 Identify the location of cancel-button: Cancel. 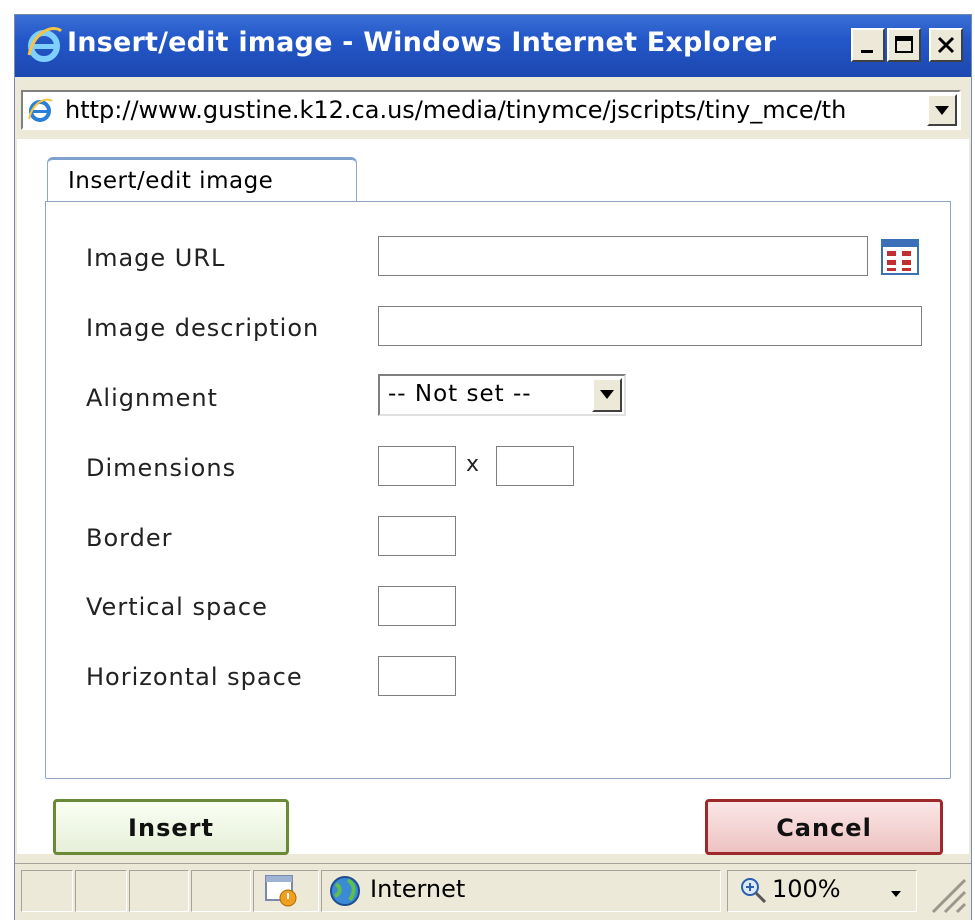
(824, 827).